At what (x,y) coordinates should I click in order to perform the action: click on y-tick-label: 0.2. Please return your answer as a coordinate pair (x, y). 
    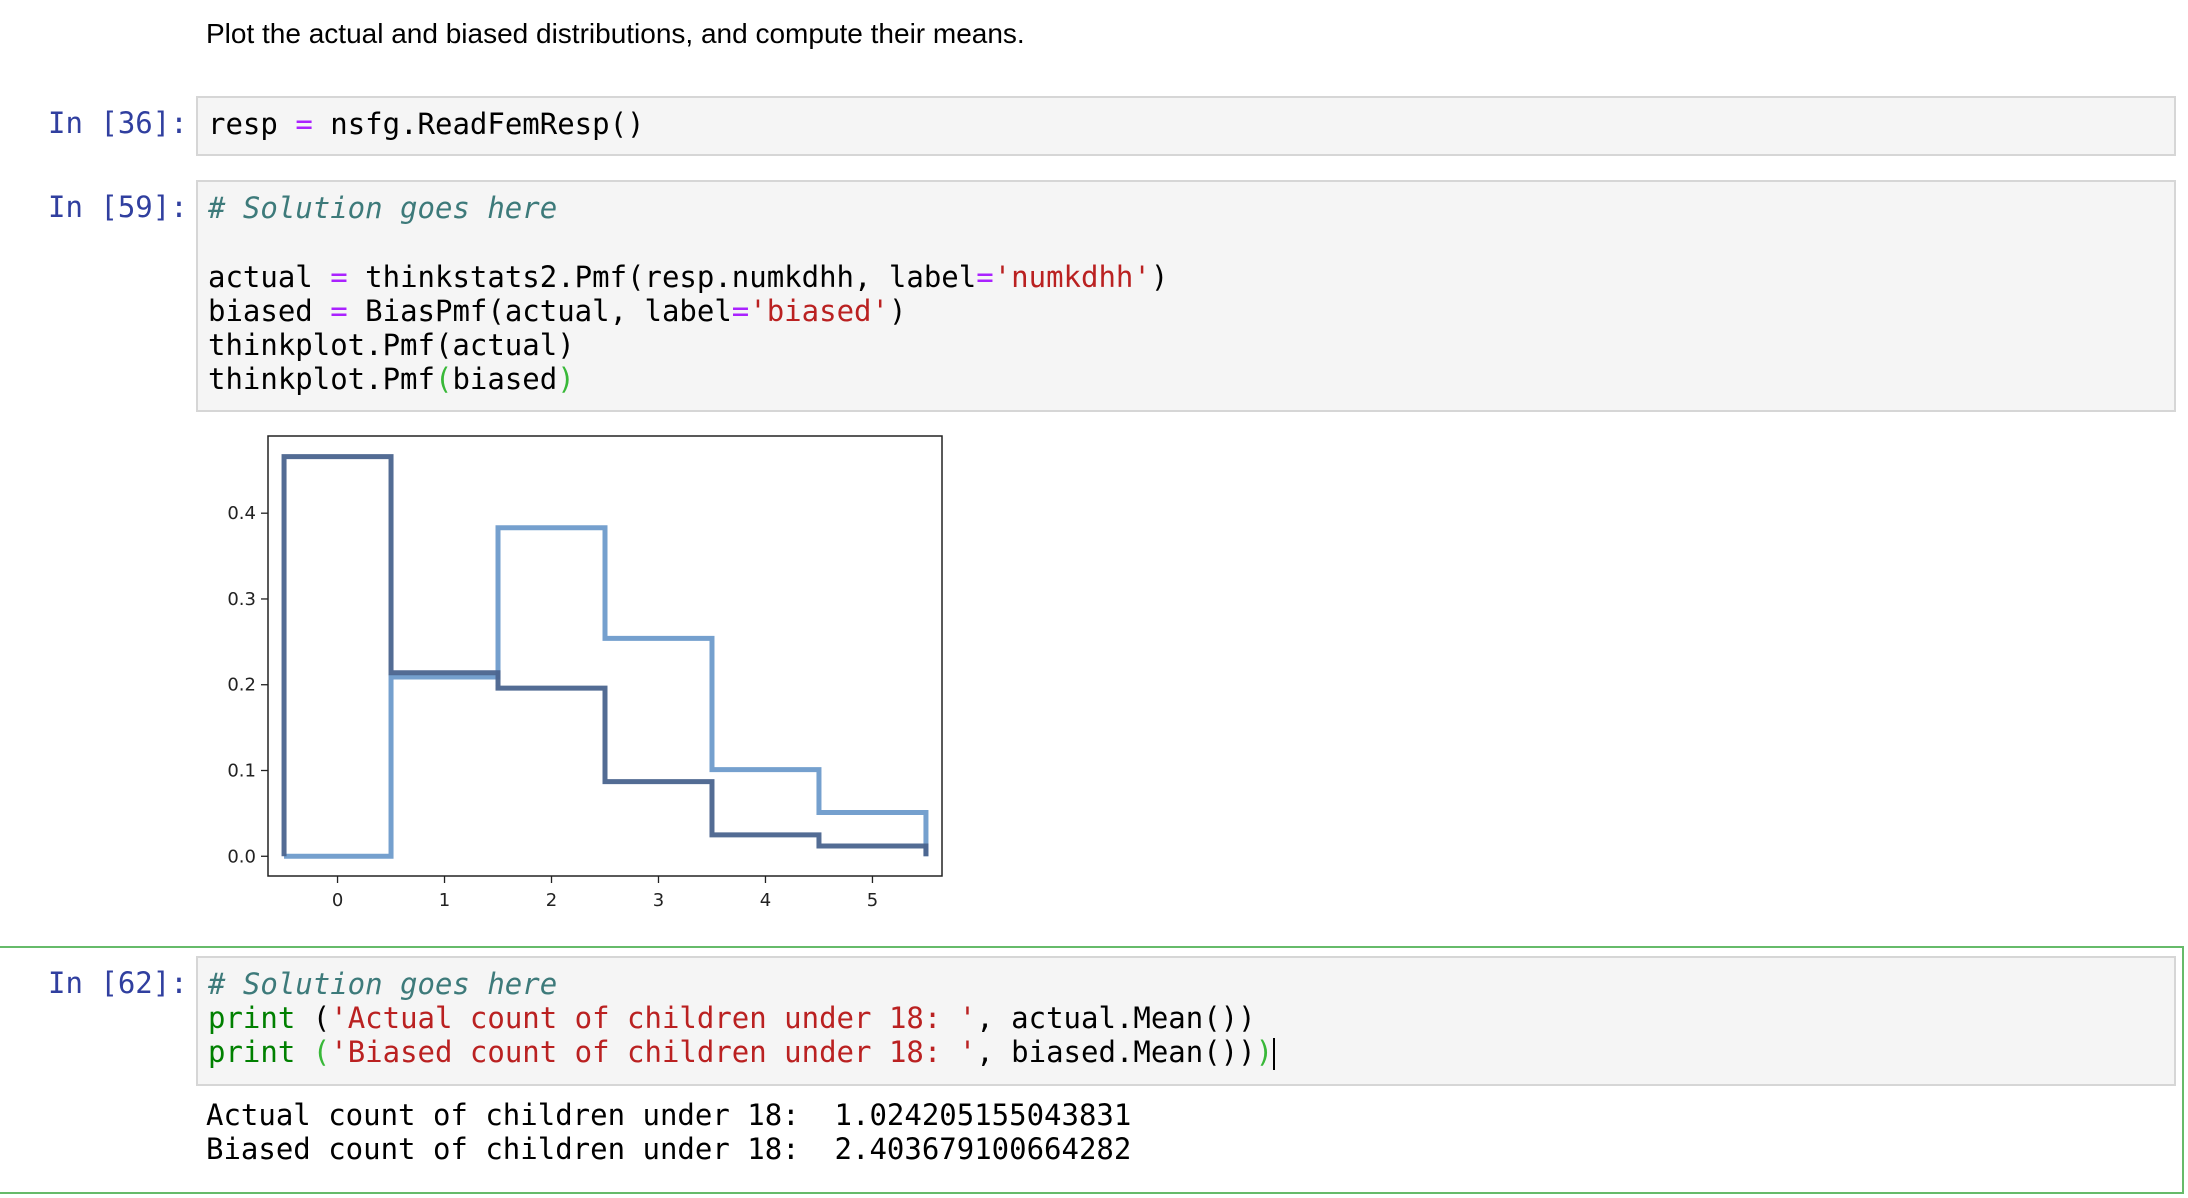
    Looking at the image, I should click on (241, 685).